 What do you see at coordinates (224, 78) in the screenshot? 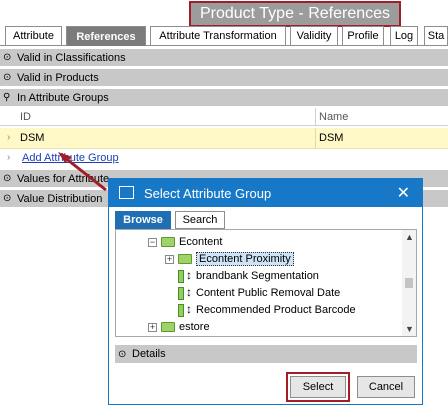
I see `section-valid-products: ⊙ Valid in Products` at bounding box center [224, 78].